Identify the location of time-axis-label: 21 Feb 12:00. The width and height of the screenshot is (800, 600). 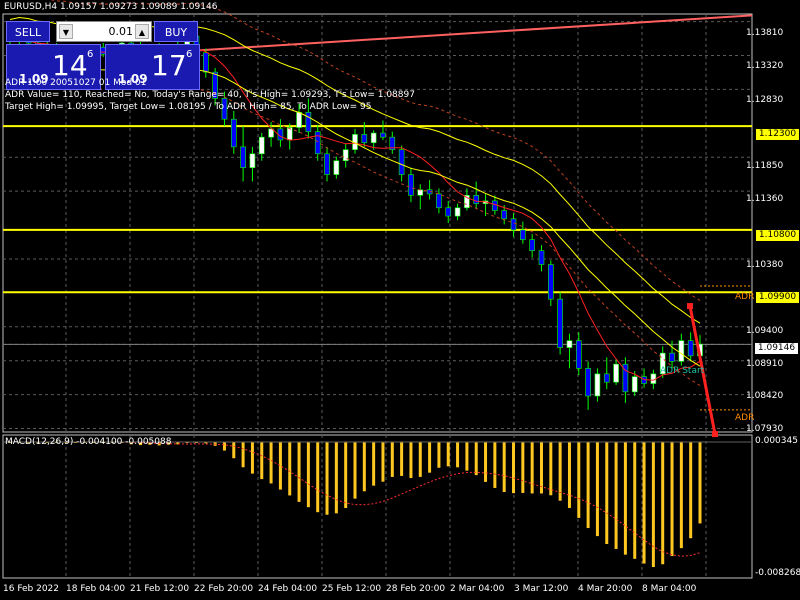
(160, 589).